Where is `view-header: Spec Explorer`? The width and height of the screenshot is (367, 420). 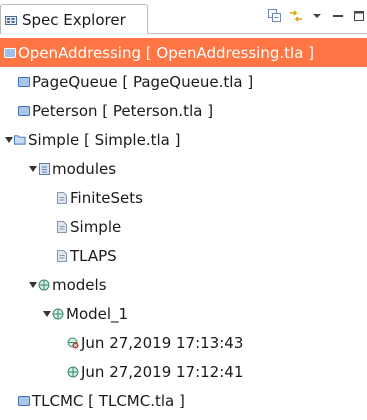 view-header: Spec Explorer is located at coordinates (183, 17).